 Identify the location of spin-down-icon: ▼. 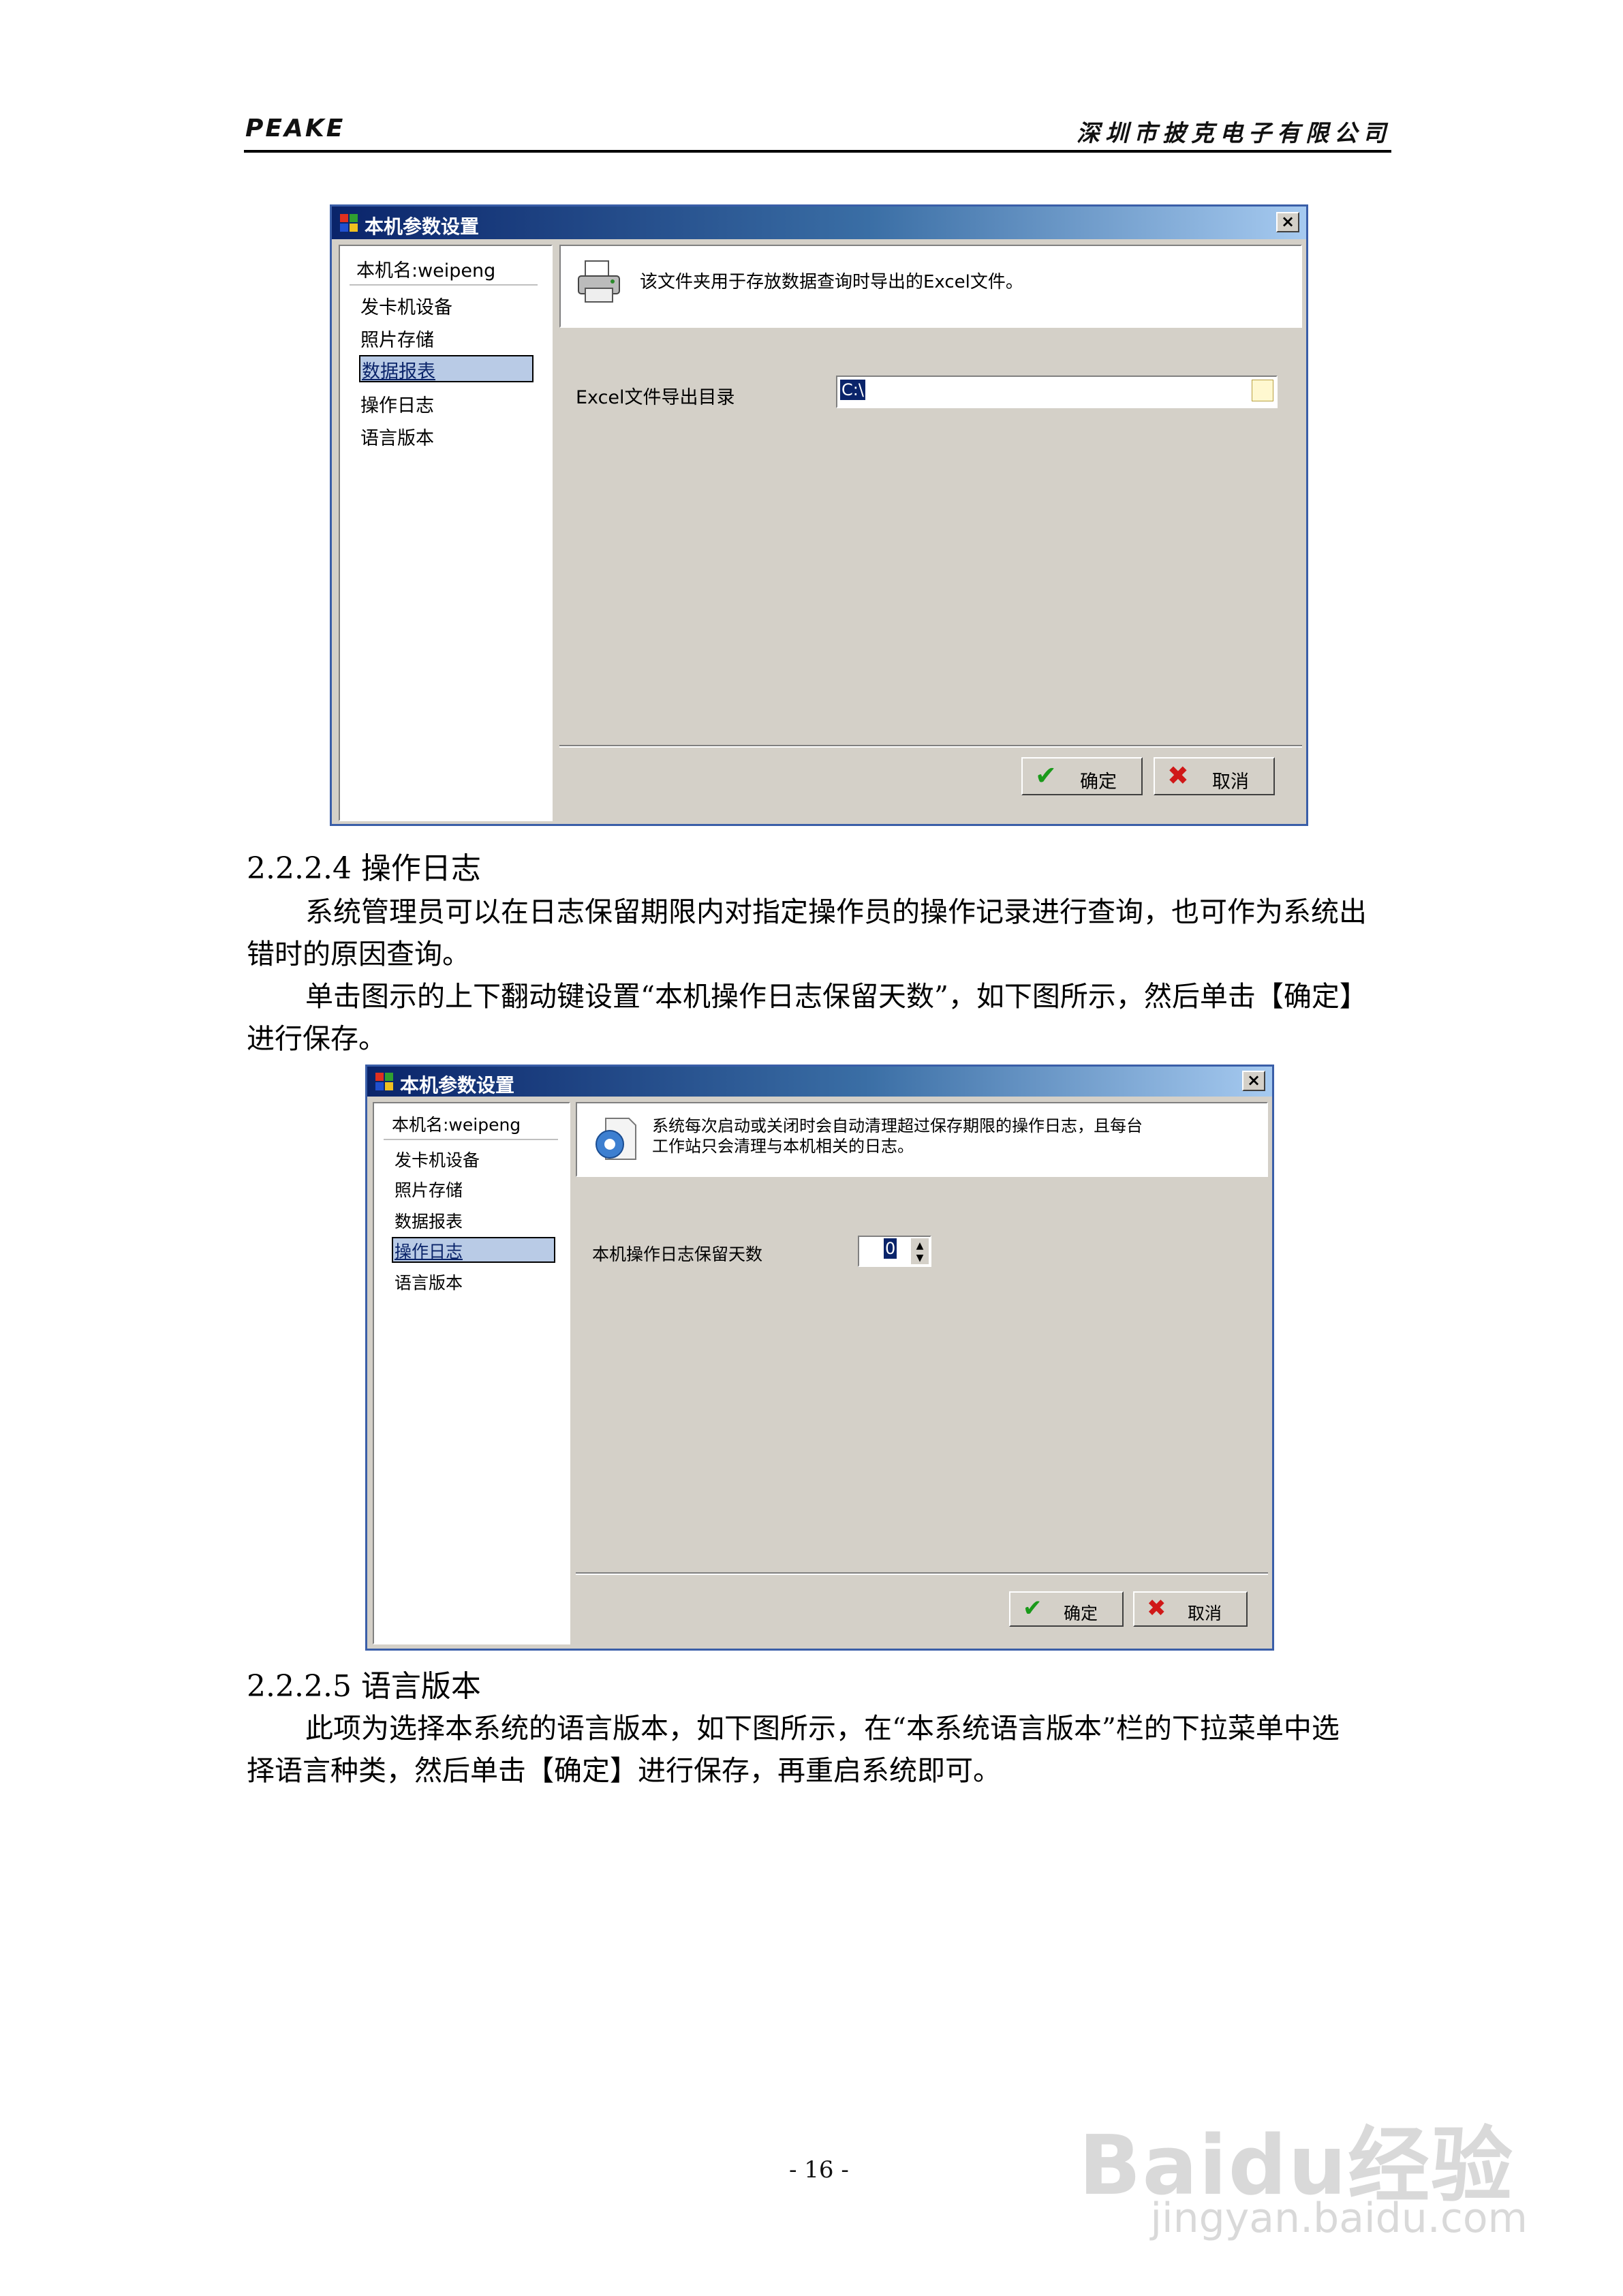
(920, 1258).